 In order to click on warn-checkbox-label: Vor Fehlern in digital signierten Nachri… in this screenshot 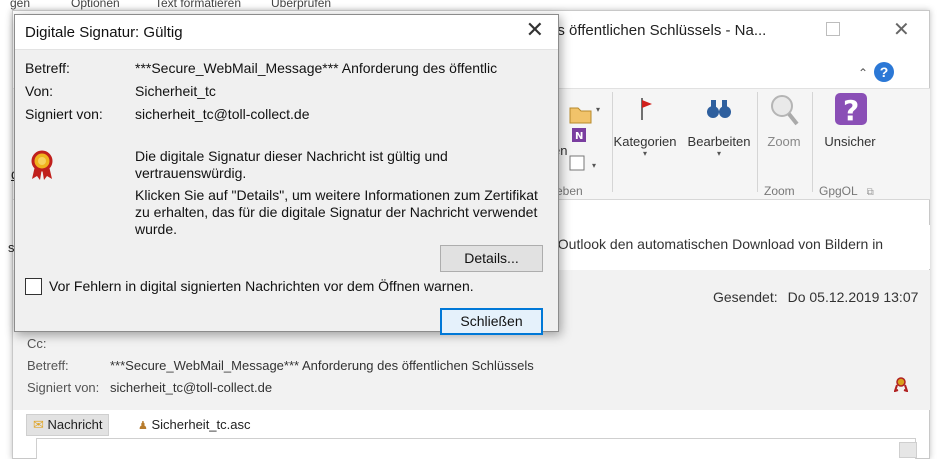, I will do `click(261, 286)`.